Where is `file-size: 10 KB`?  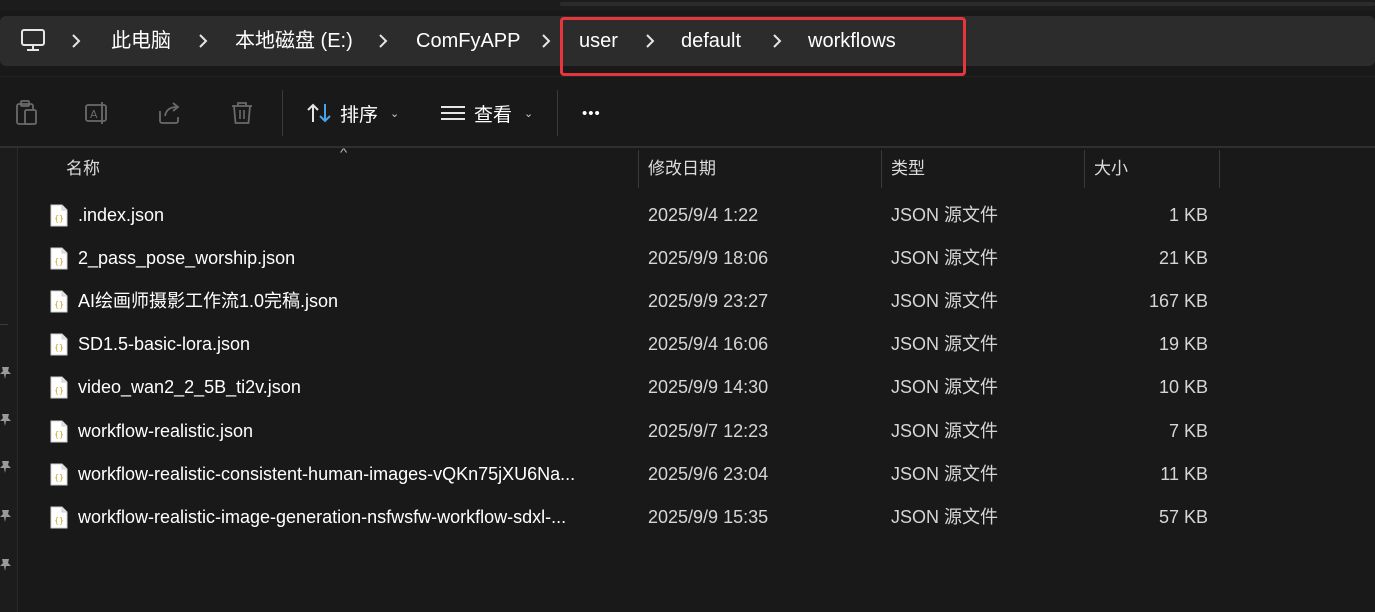 file-size: 10 KB is located at coordinates (1183, 387).